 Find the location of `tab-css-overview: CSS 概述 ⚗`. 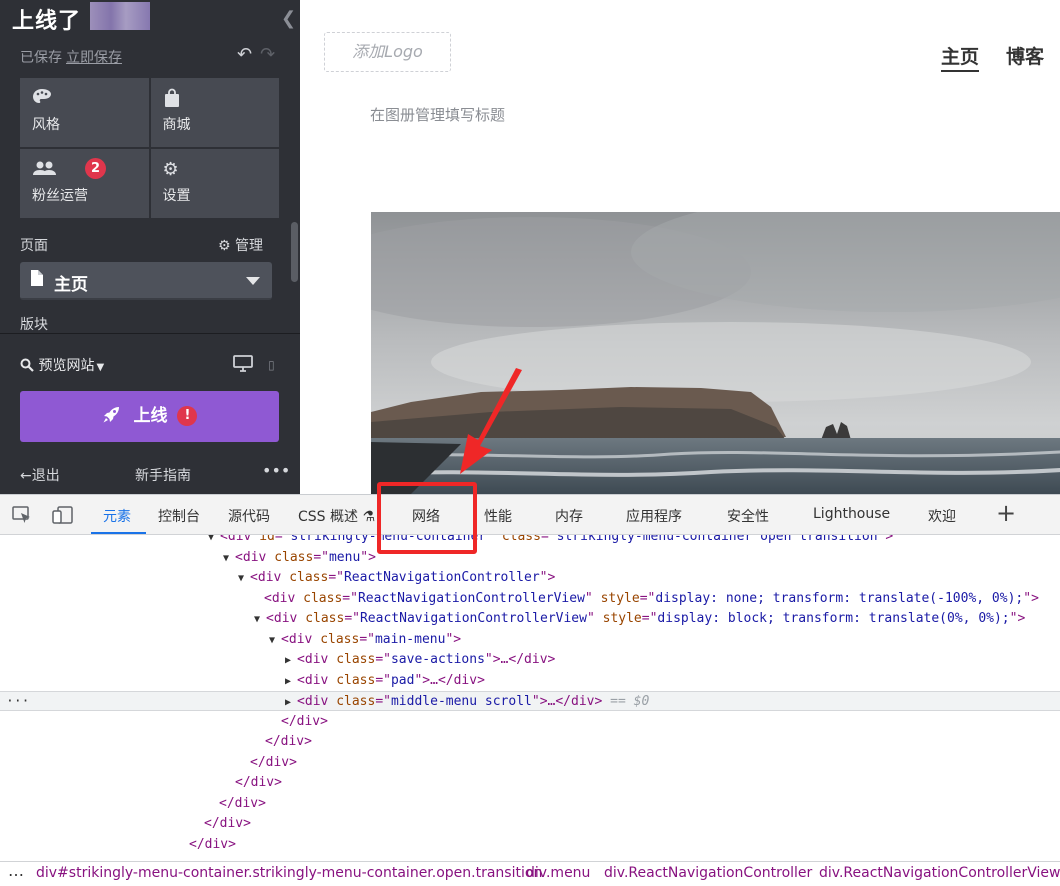

tab-css-overview: CSS 概述 ⚗ is located at coordinates (336, 516).